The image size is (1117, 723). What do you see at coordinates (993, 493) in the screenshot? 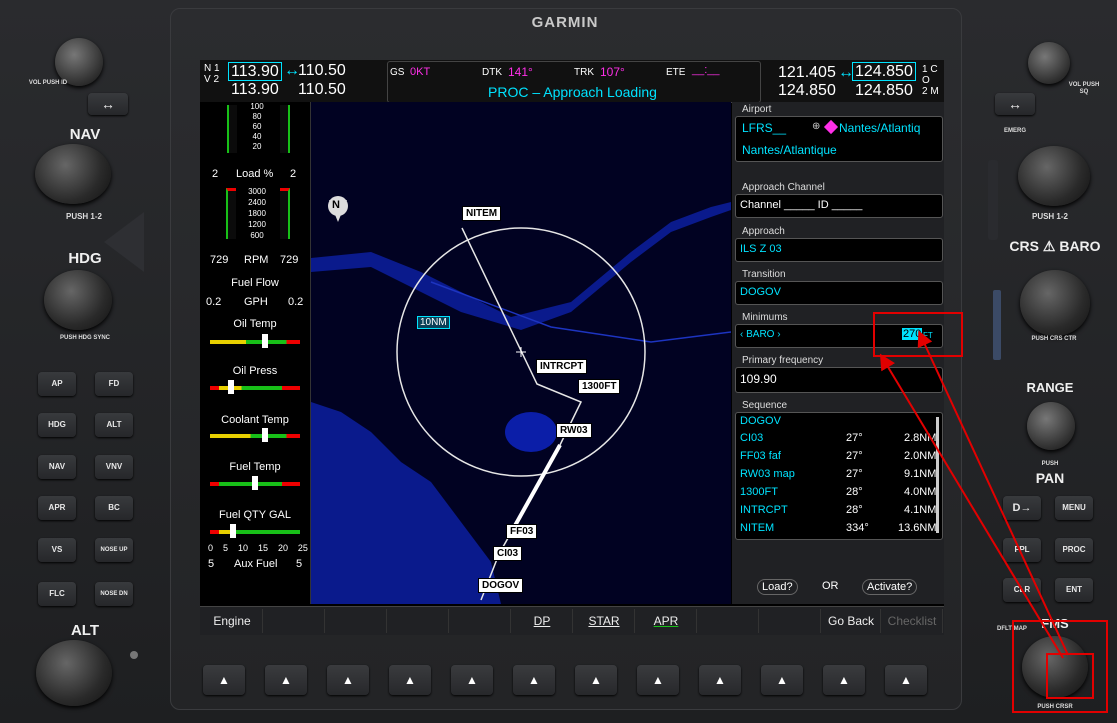
I see `annotation-arrow-right` at bounding box center [993, 493].